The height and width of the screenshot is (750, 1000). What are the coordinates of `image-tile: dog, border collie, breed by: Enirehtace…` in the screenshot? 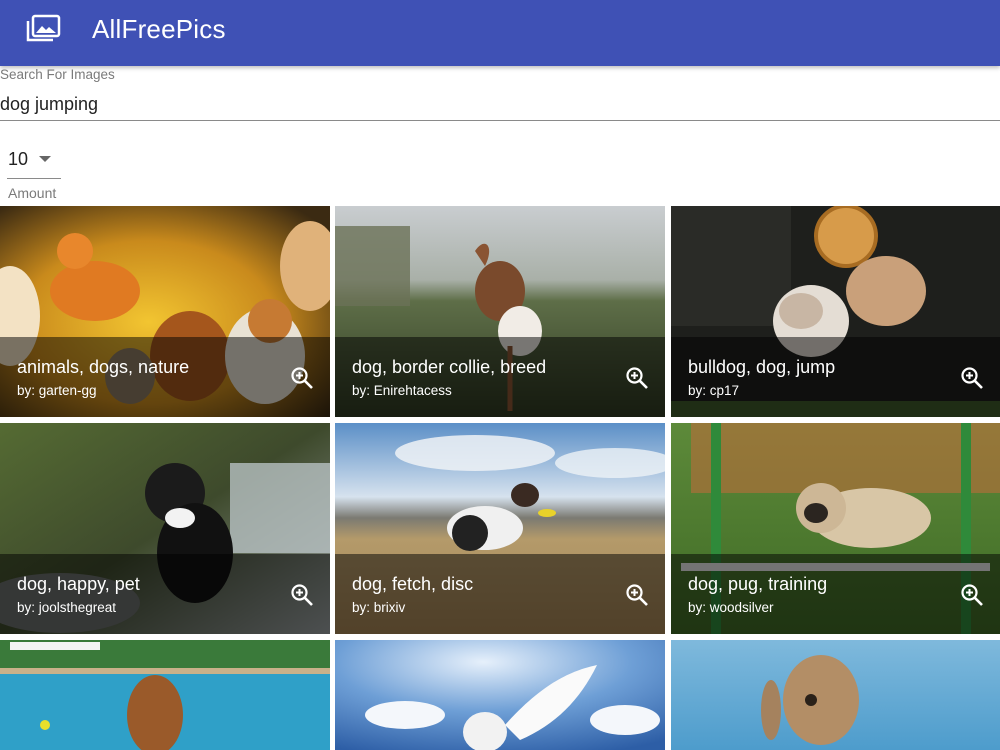 It's located at (500, 311).